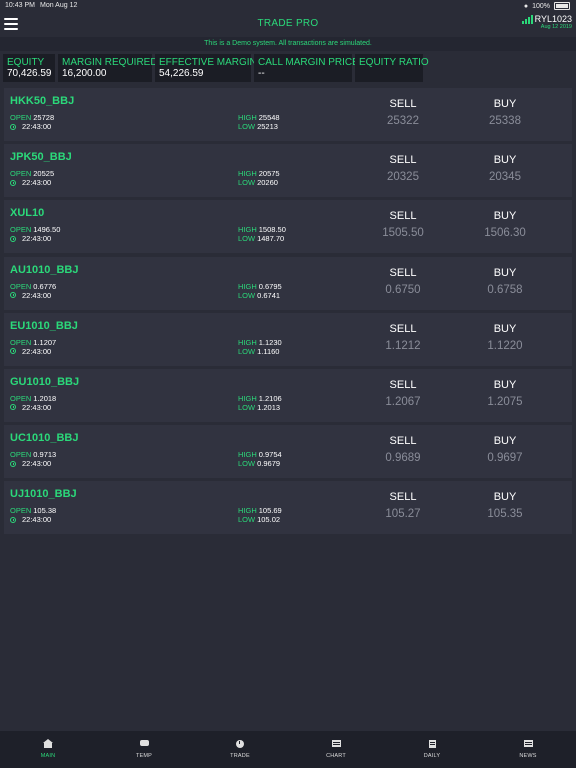  I want to click on summary-label: EQUITY RATIO, so click(394, 62).